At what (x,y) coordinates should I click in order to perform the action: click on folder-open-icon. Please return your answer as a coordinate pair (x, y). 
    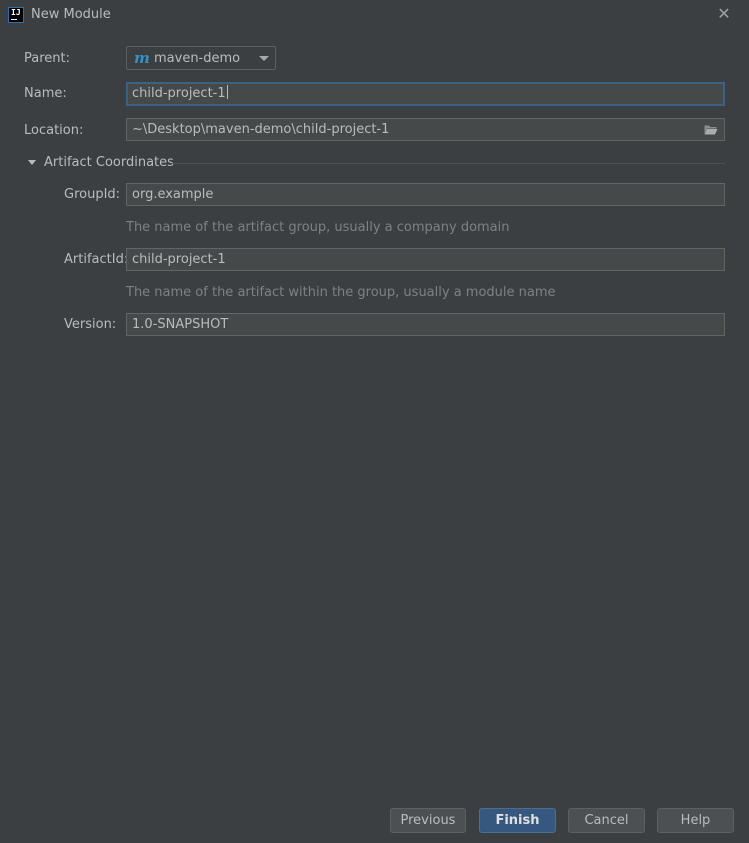
    Looking at the image, I should click on (711, 129).